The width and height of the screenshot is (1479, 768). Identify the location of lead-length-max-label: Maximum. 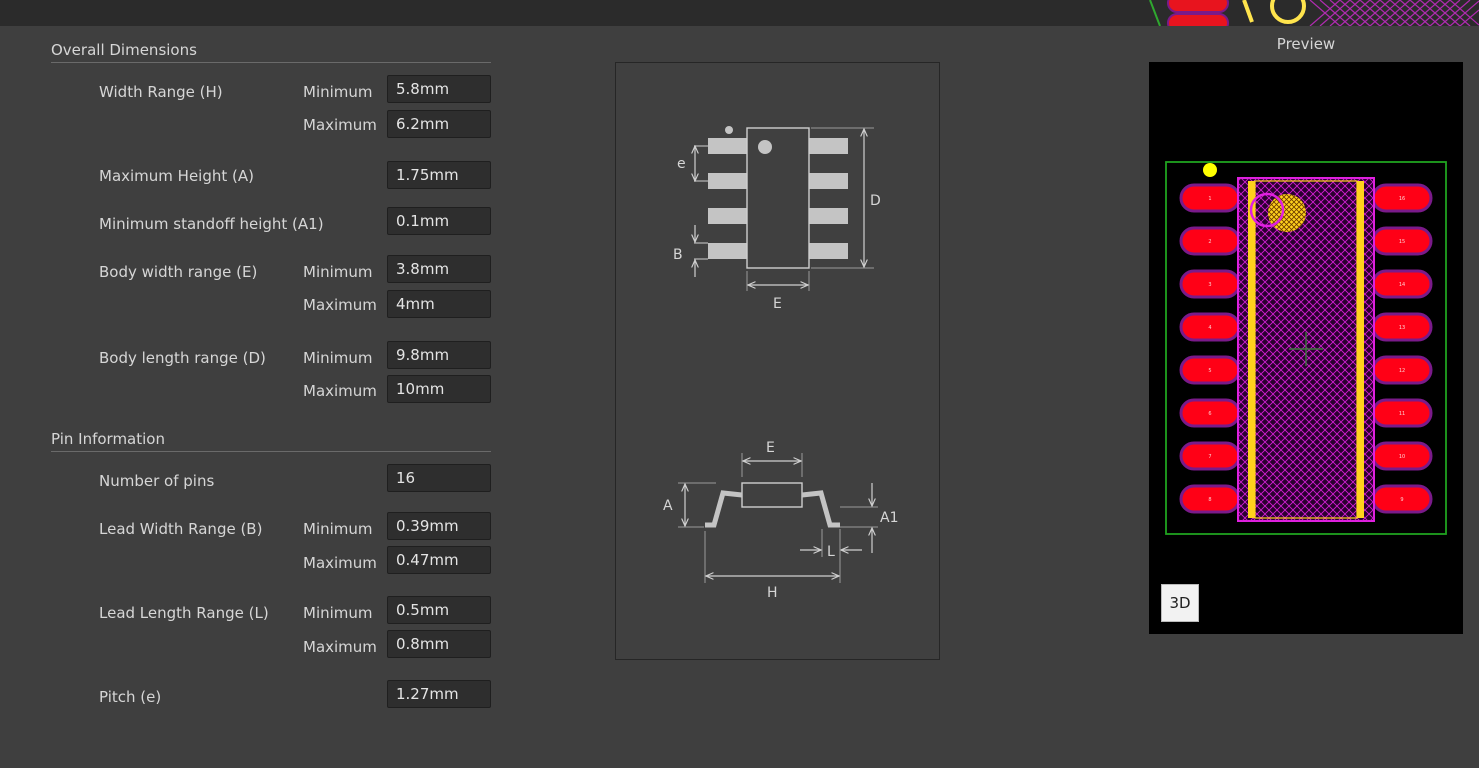
(340, 647).